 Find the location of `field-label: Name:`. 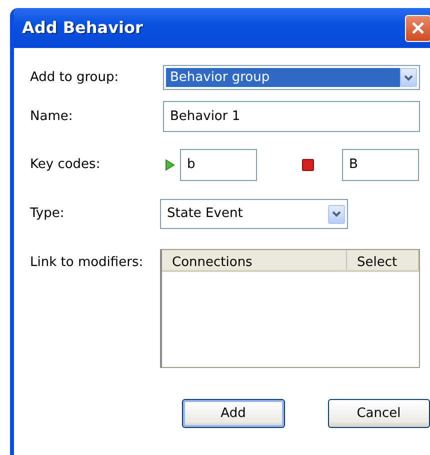

field-label: Name: is located at coordinates (52, 117).